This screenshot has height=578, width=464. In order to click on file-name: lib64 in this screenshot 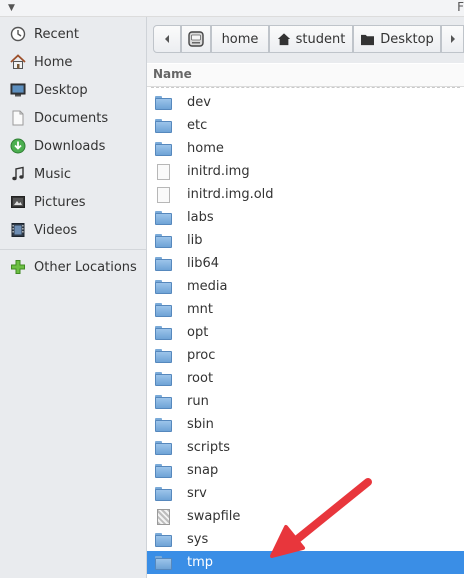, I will do `click(203, 263)`.